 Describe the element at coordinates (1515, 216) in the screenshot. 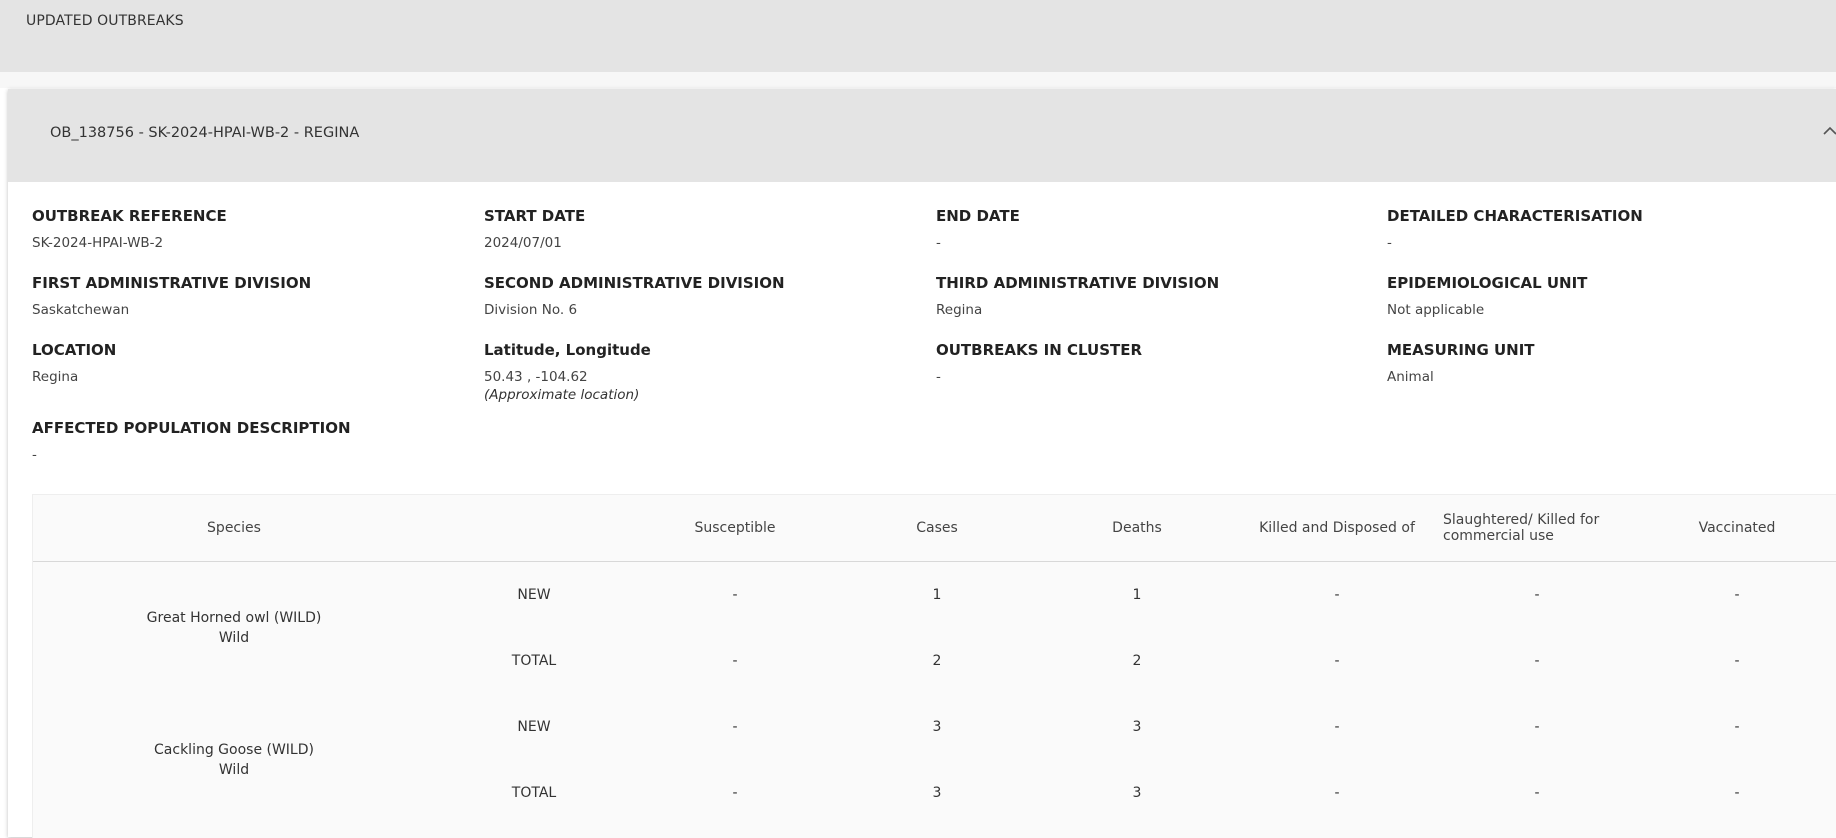

I see `detailed-characterisation-label: DETAILED CHARACTERISATION` at that location.